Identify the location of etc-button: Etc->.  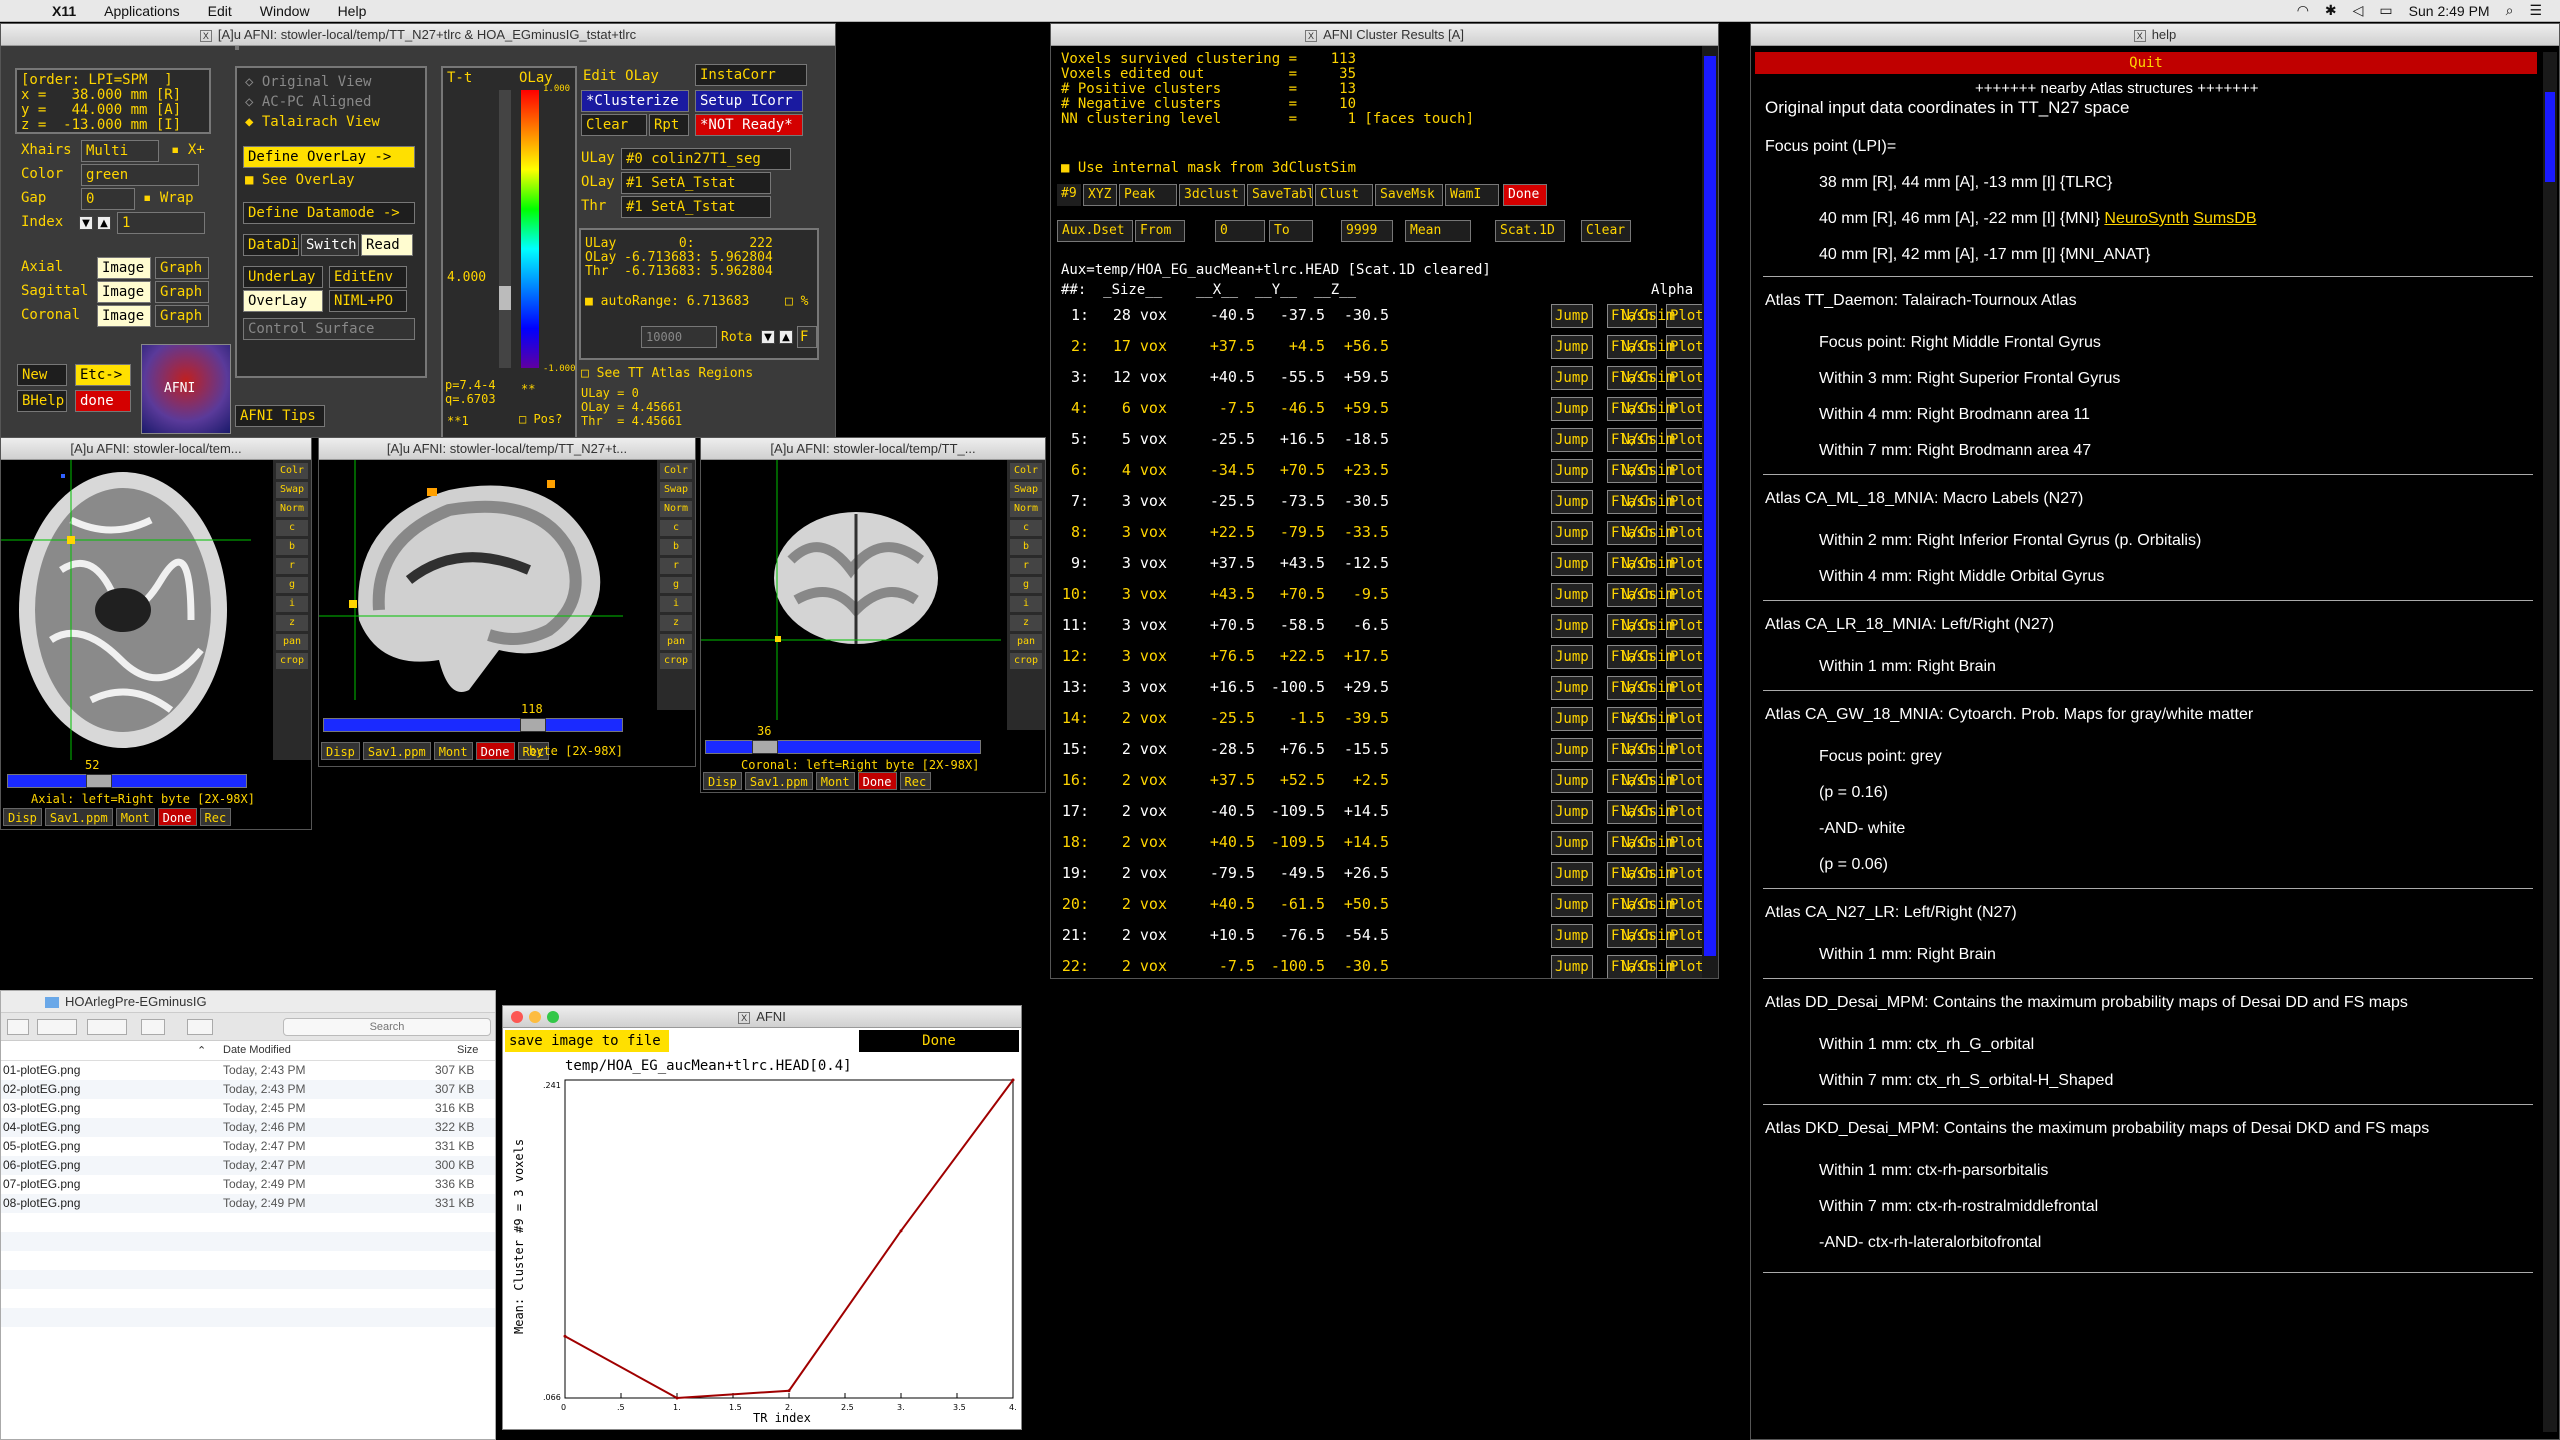
(103, 375).